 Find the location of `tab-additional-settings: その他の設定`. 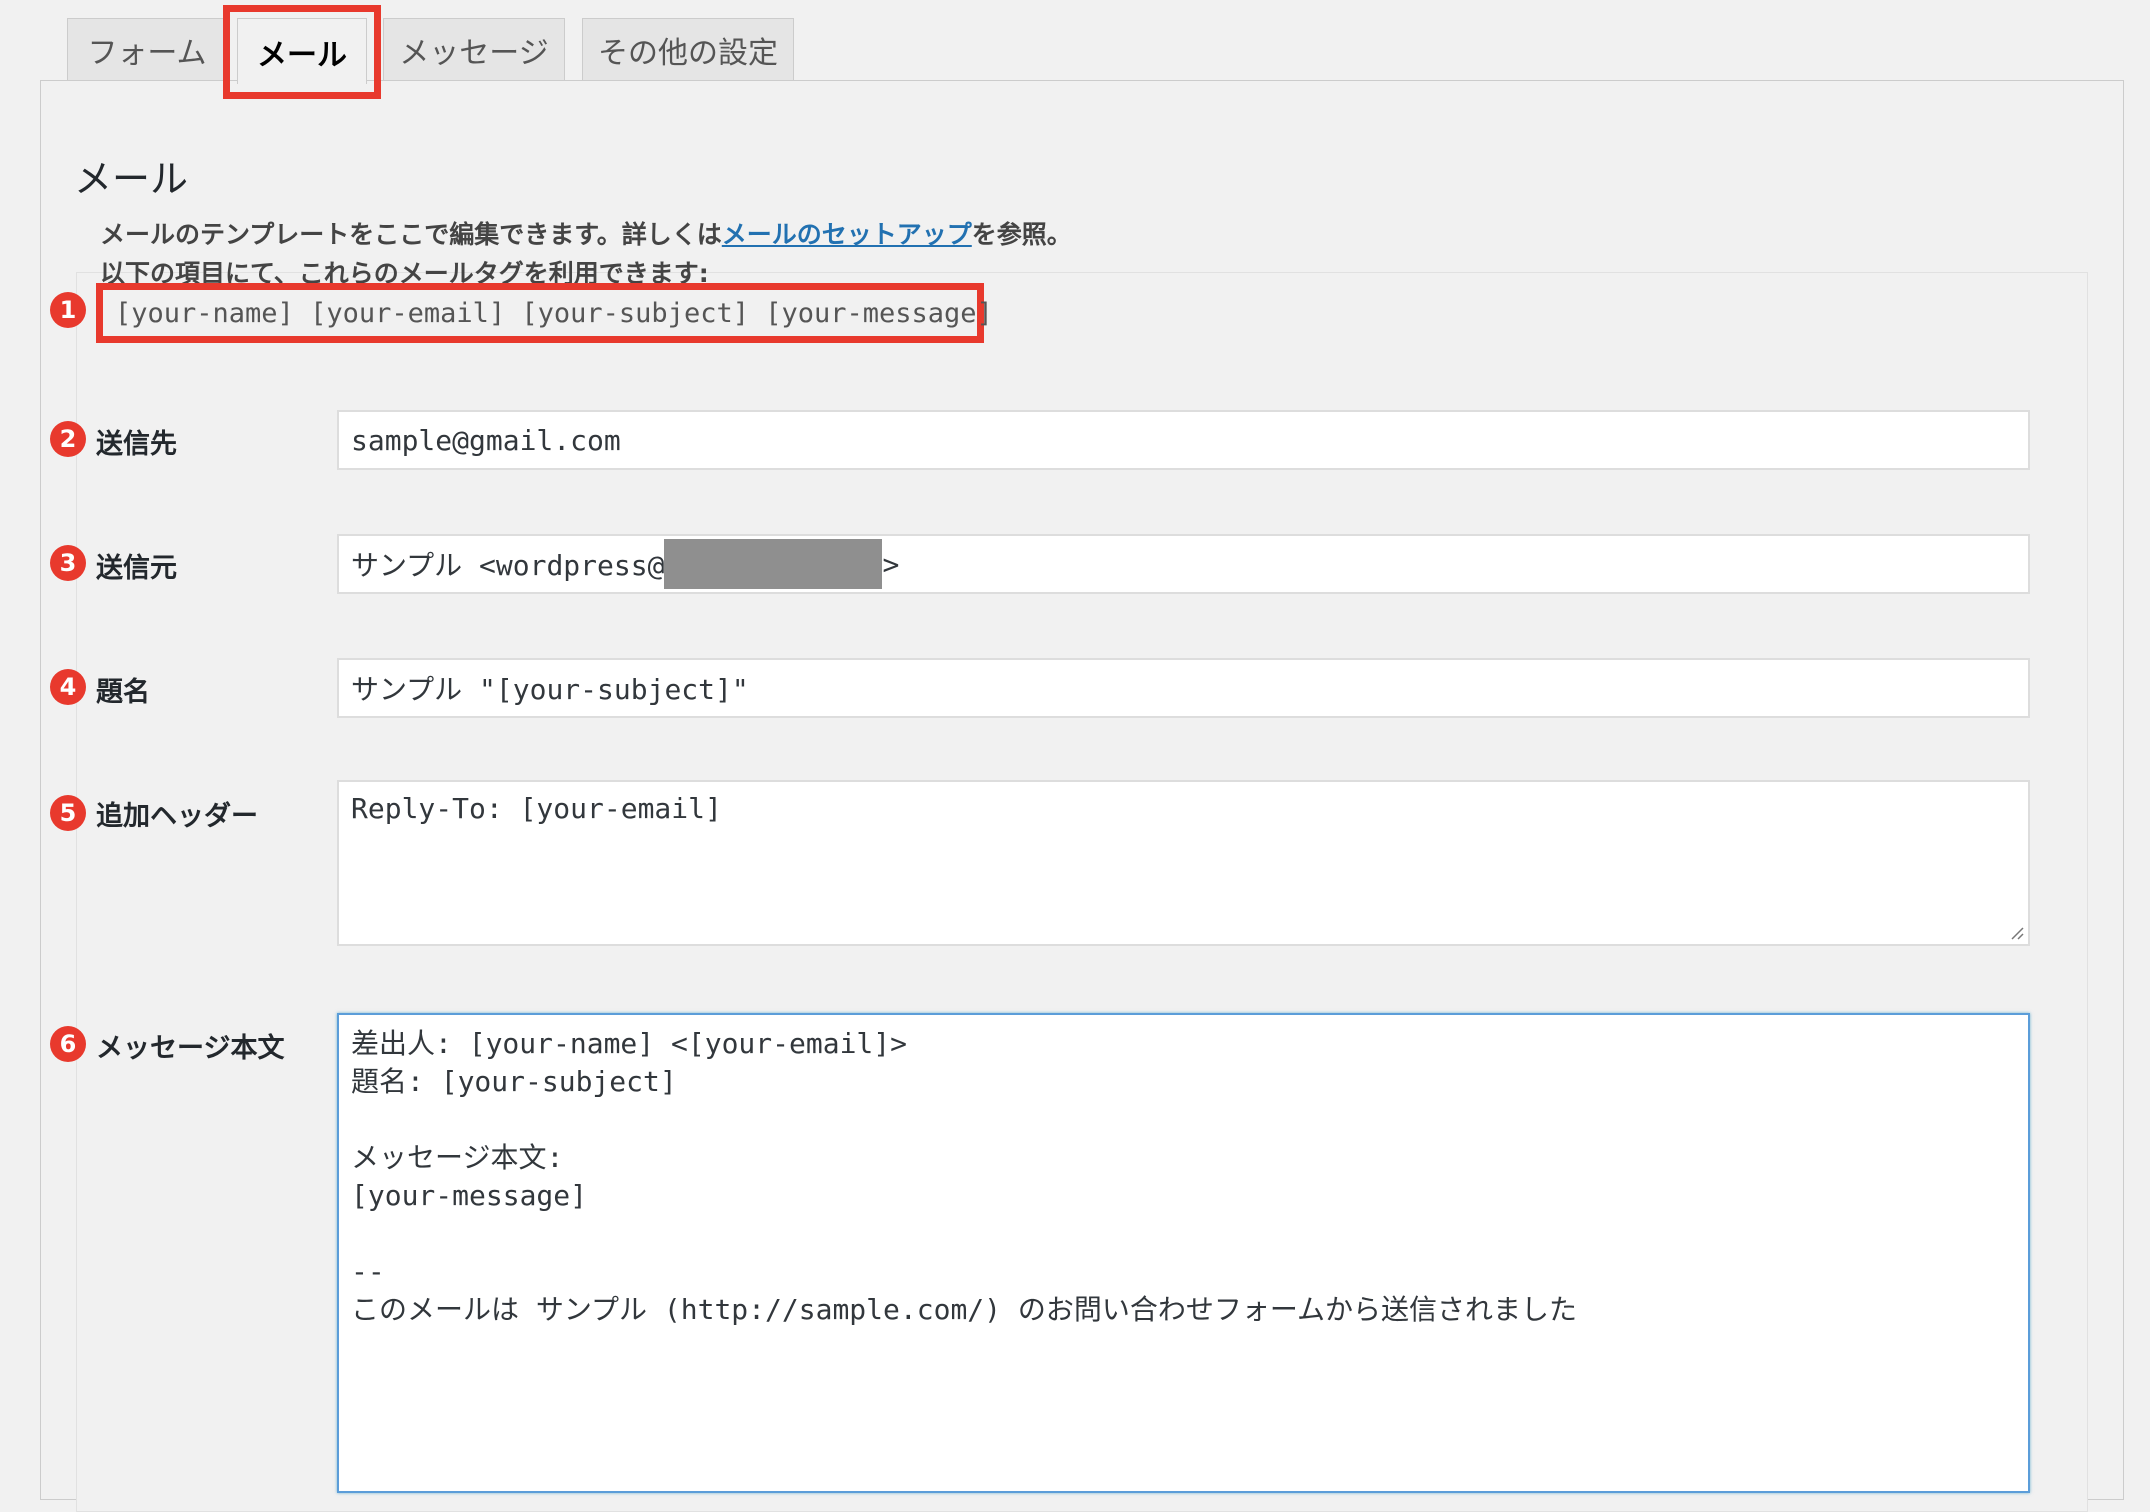

tab-additional-settings: その他の設定 is located at coordinates (688, 49).